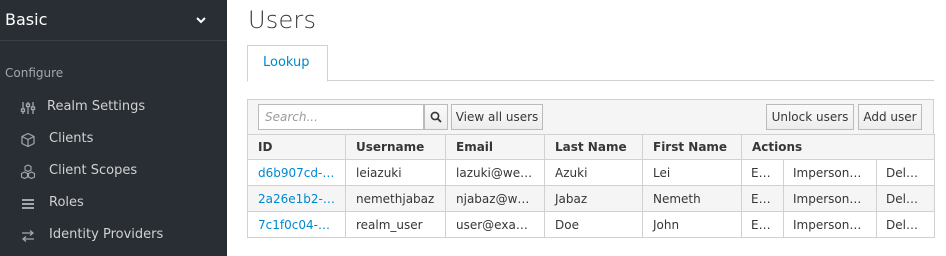 Image resolution: width=946 pixels, height=256 pixels. I want to click on sidebar-item-label: Identity Providers, so click(106, 234).